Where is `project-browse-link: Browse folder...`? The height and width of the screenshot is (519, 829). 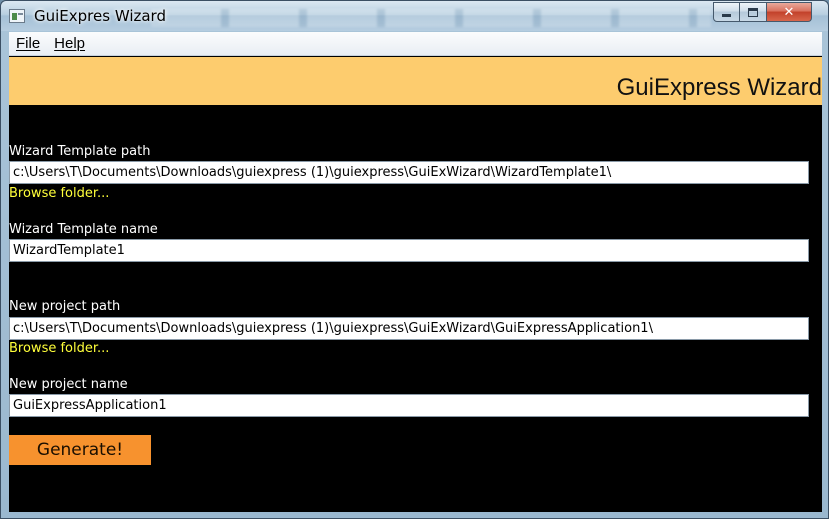 project-browse-link: Browse folder... is located at coordinates (59, 348).